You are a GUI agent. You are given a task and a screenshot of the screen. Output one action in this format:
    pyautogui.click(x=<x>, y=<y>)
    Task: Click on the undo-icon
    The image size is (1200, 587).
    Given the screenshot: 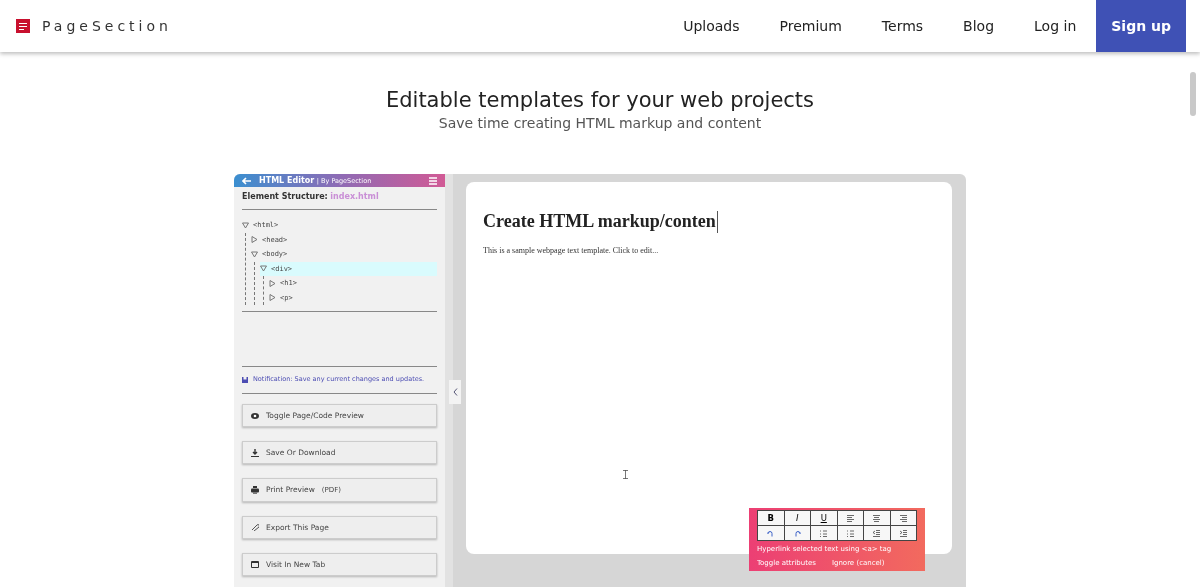 What is the action you would take?
    pyautogui.click(x=771, y=533)
    